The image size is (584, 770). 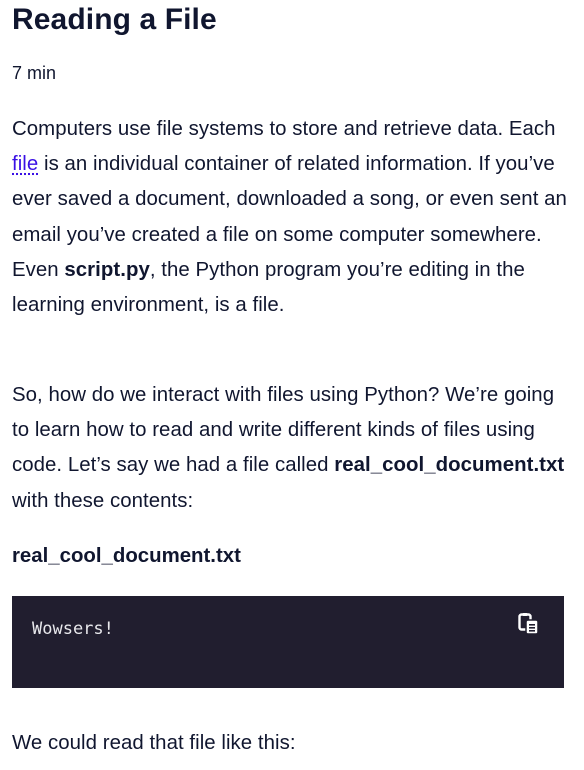 I want to click on file-glossary-link: file, so click(x=25, y=164).